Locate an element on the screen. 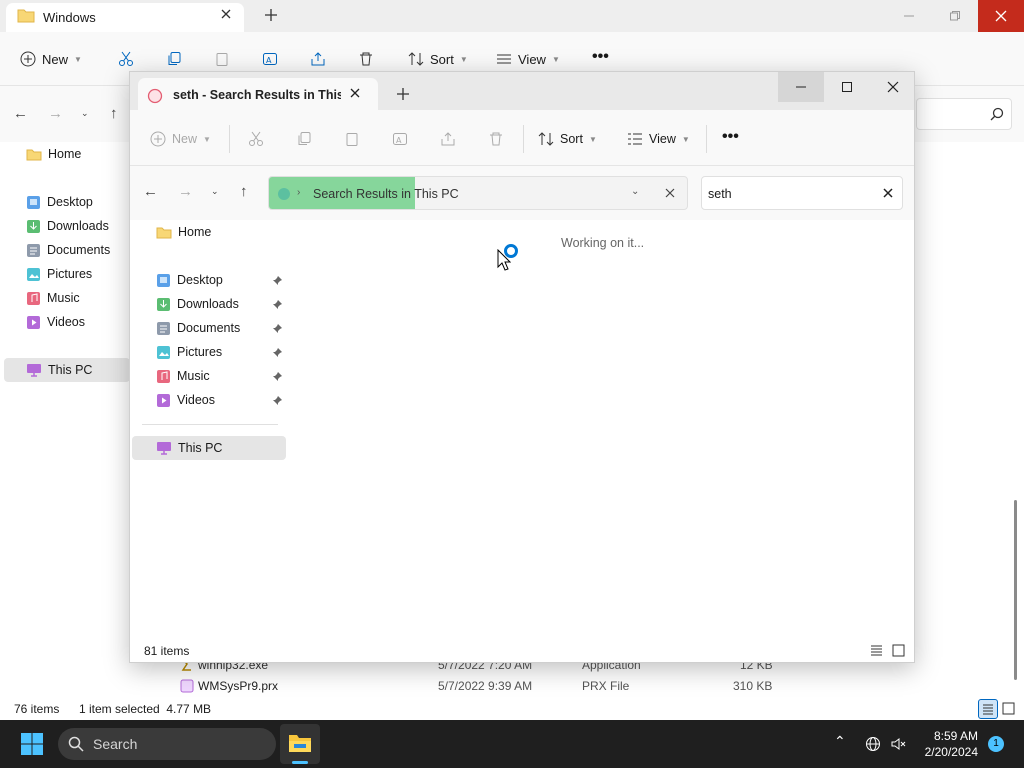  sidebar-label: Desktop is located at coordinates (200, 280).